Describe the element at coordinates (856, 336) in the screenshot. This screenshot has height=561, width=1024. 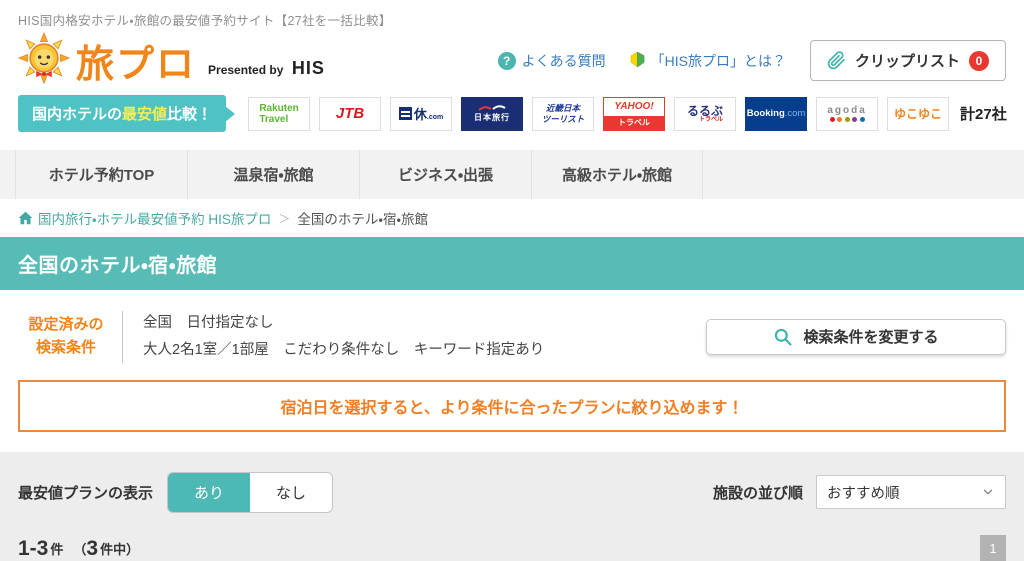
I see `change-conditions-button: 検索条件を変更する` at that location.